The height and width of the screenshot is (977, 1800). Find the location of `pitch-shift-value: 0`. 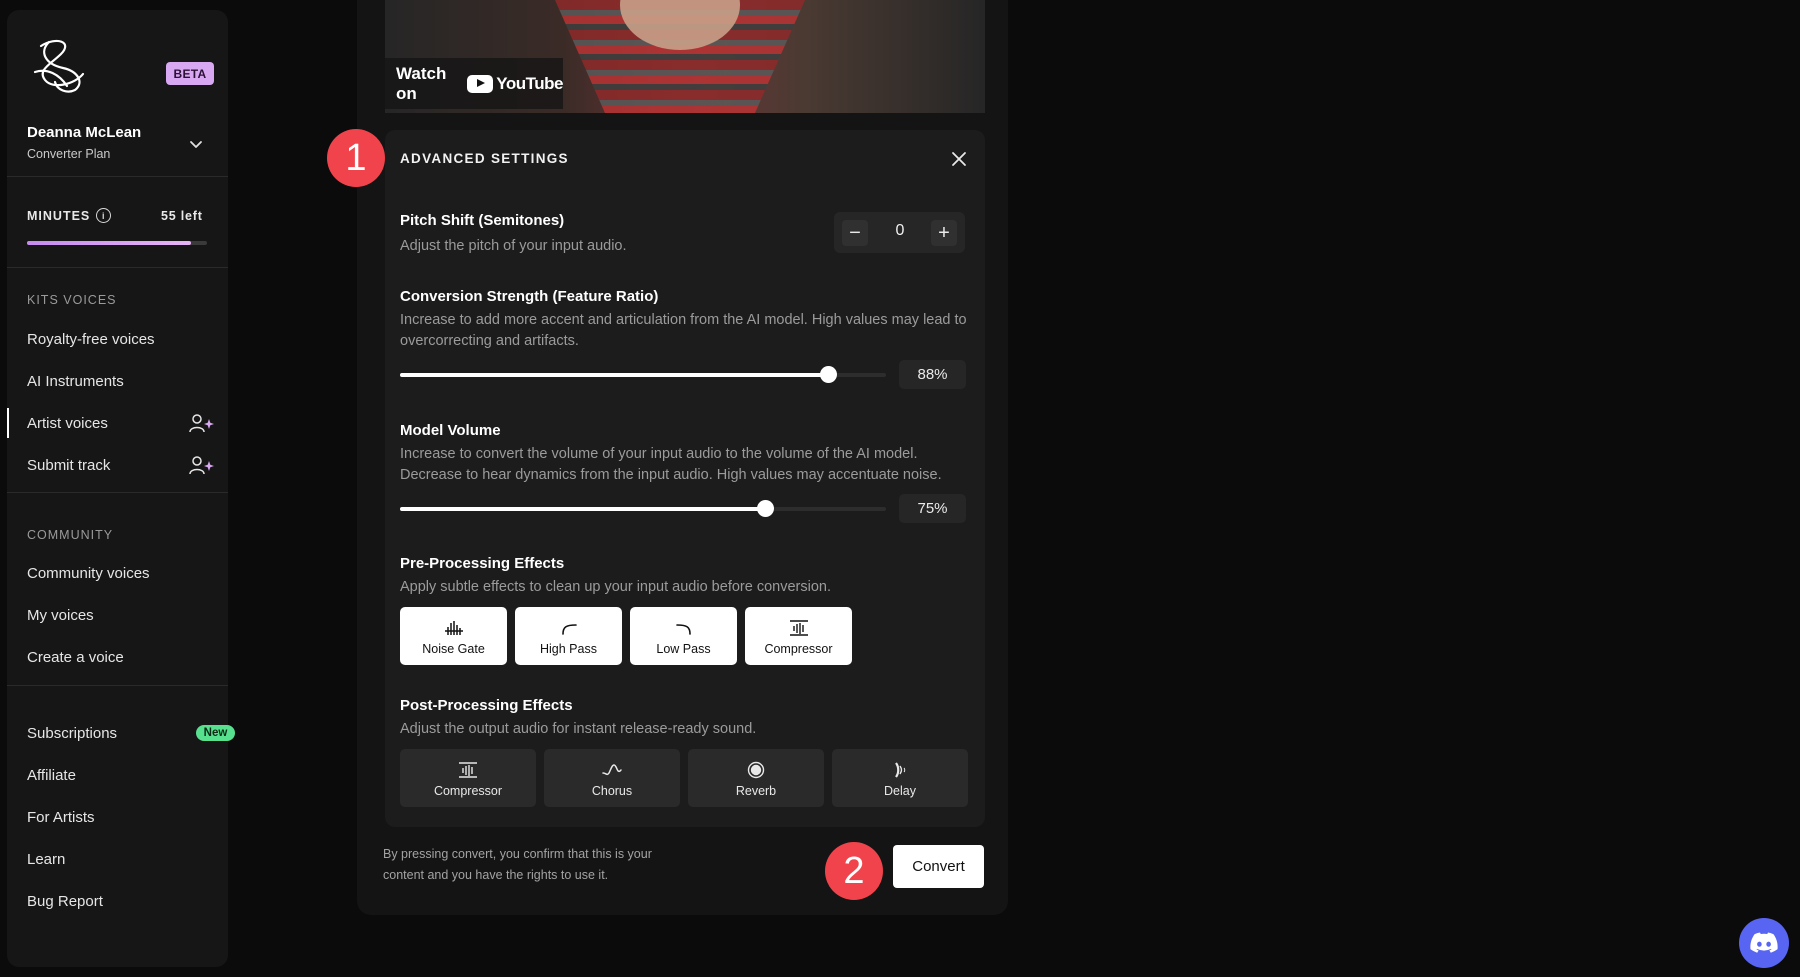

pitch-shift-value: 0 is located at coordinates (900, 231).